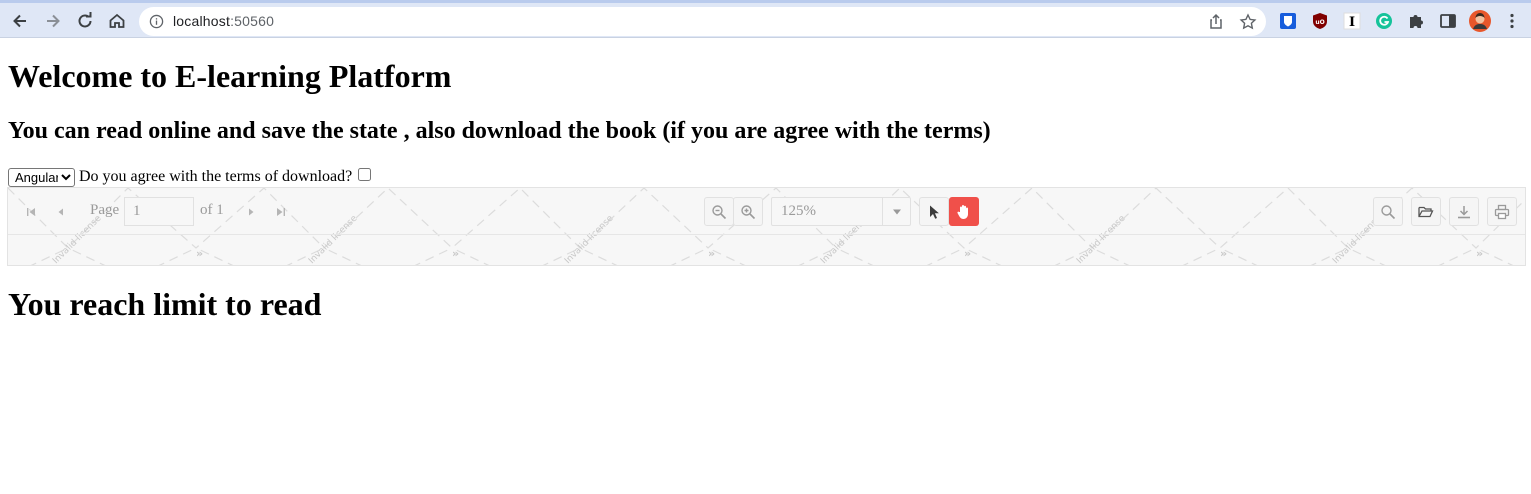 The image size is (1531, 494). What do you see at coordinates (252, 21) in the screenshot?
I see `url-port: :50560` at bounding box center [252, 21].